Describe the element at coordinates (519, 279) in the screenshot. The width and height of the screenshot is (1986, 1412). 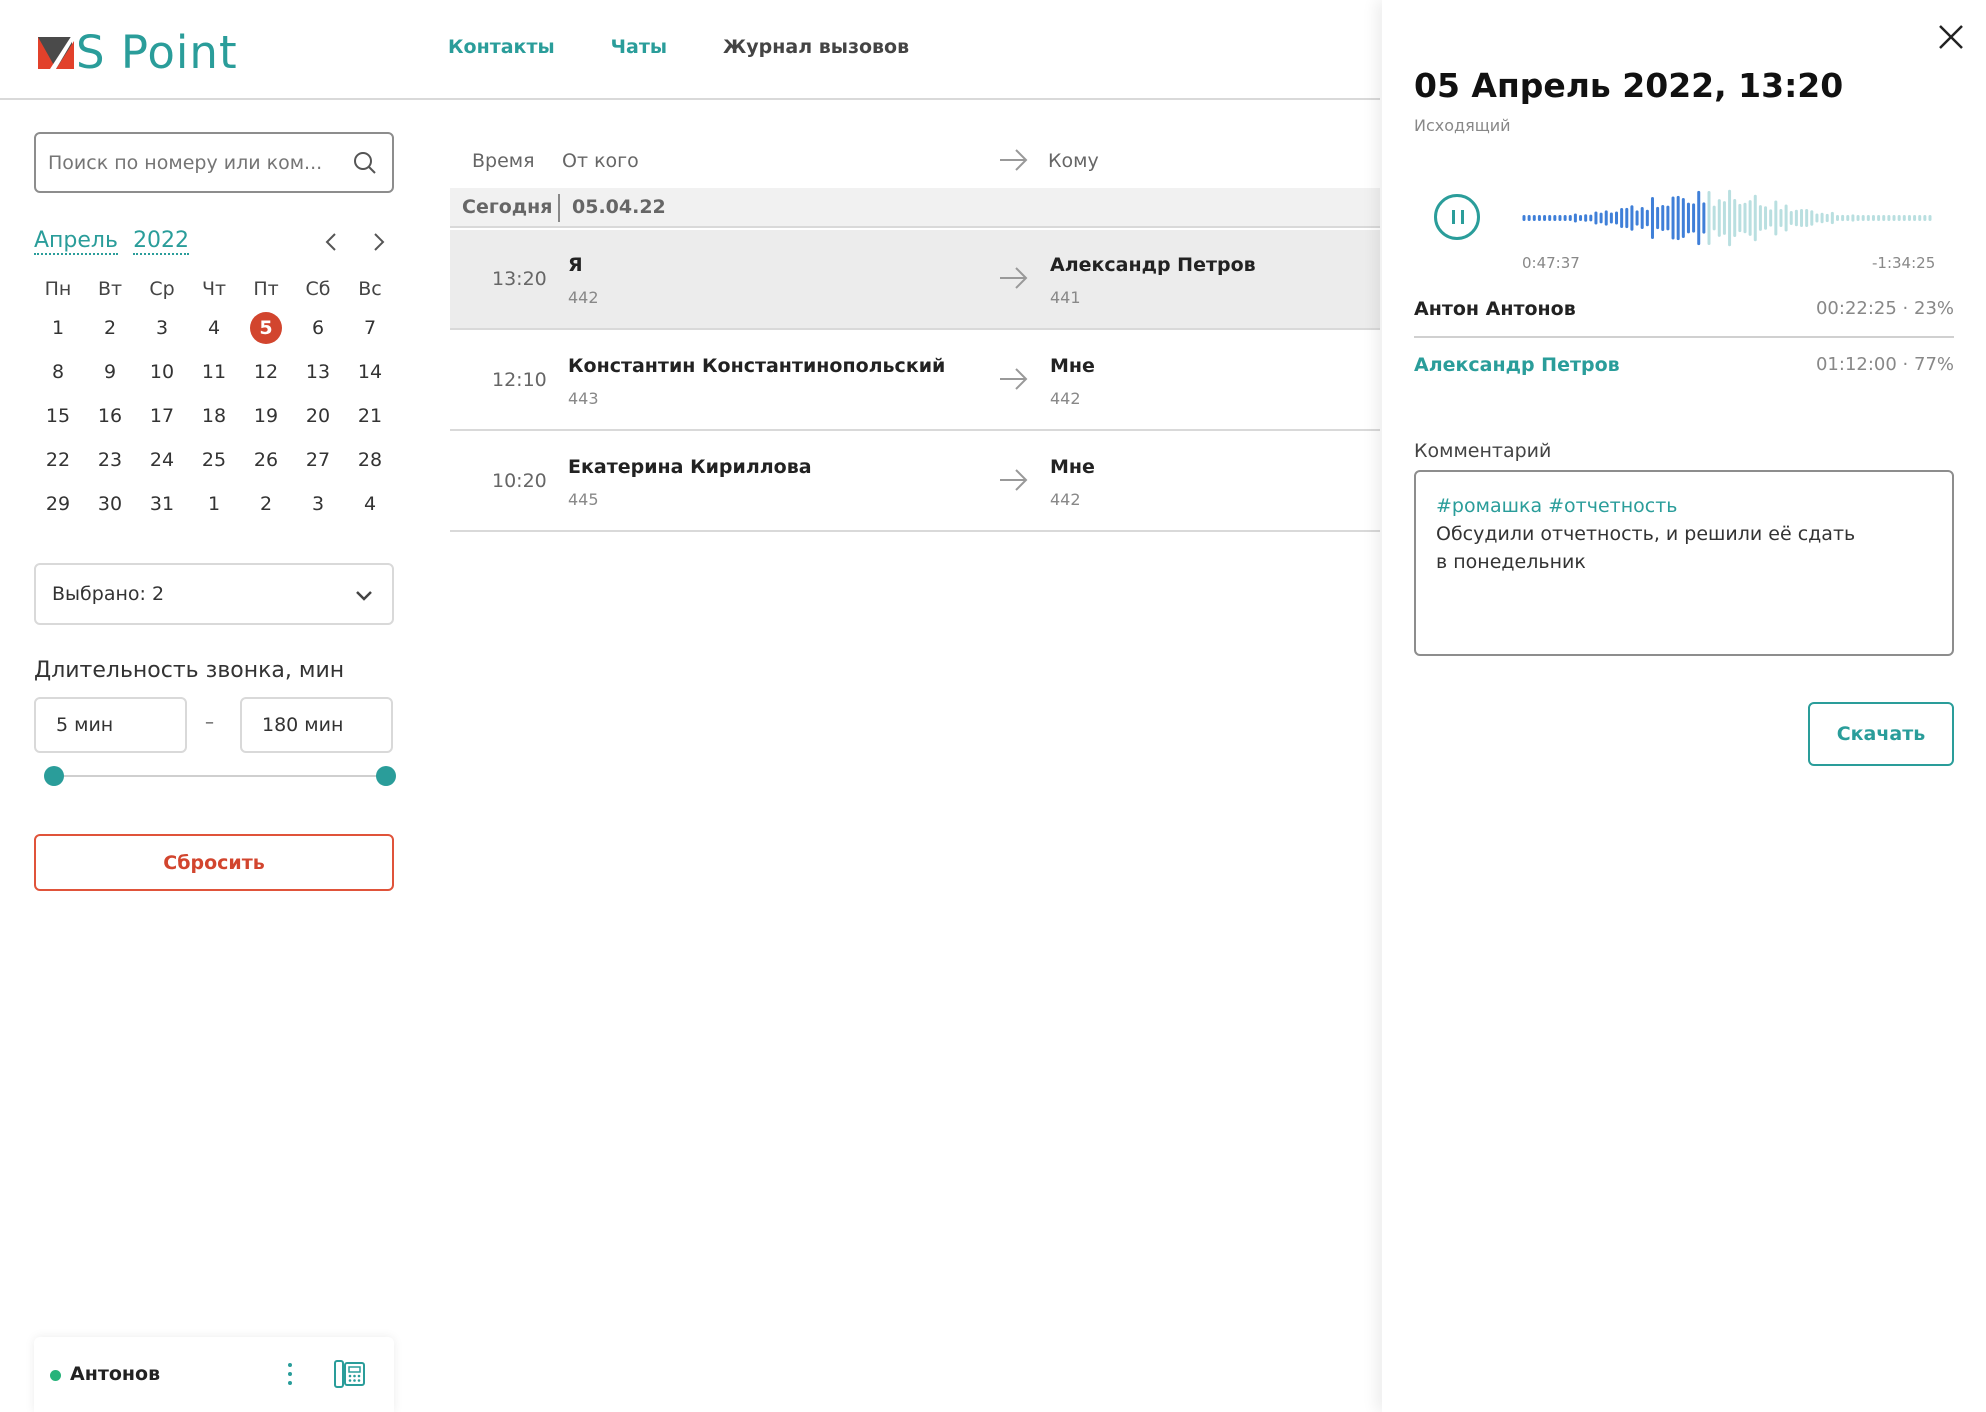
I see `call-time: 13:20` at that location.